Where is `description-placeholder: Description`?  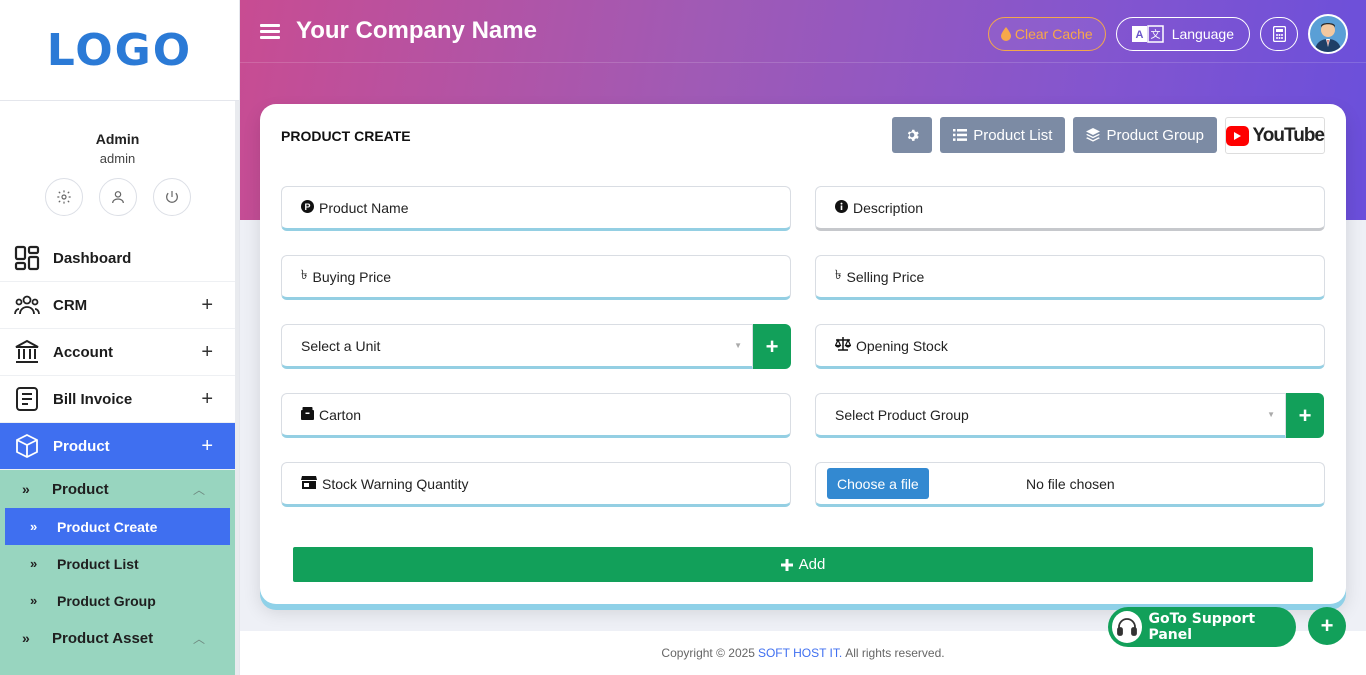
description-placeholder: Description is located at coordinates (888, 207).